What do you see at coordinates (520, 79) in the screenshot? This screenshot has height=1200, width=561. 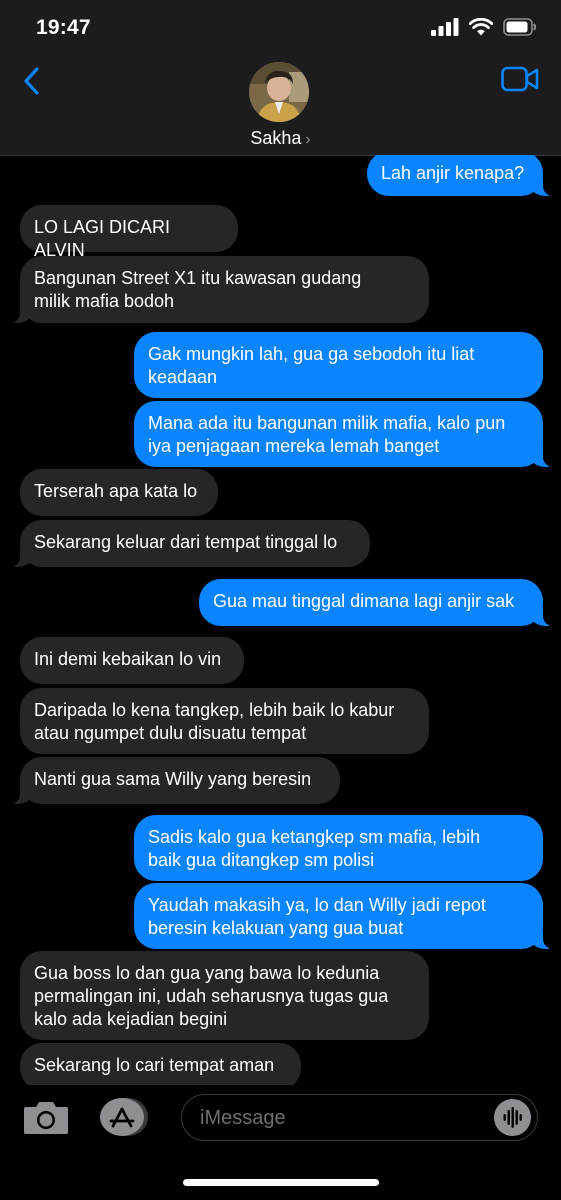 I see `video-camera-icon` at bounding box center [520, 79].